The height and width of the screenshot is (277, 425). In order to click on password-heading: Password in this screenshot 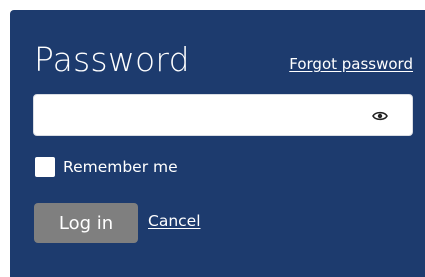, I will do `click(112, 59)`.